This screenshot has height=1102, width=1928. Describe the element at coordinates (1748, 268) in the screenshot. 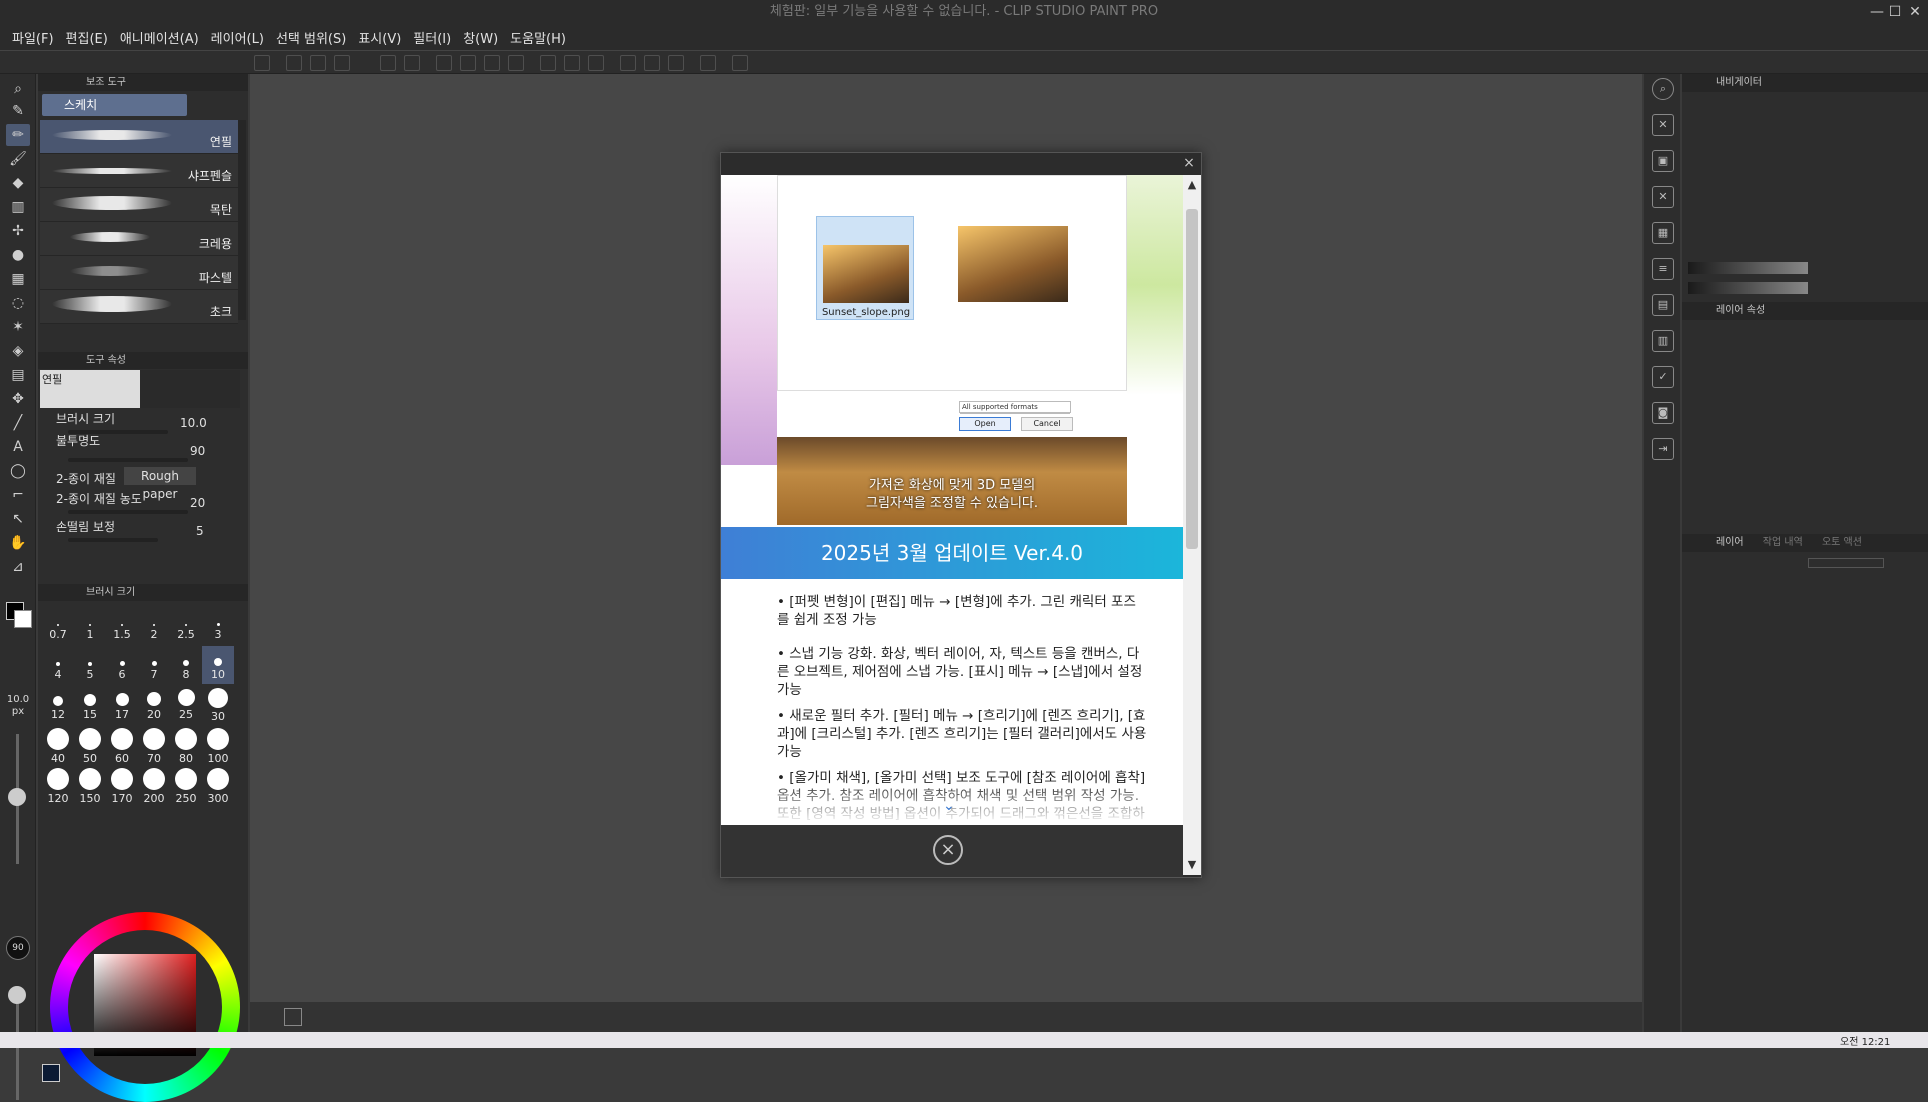

I see `navigator-zoom-slider` at that location.